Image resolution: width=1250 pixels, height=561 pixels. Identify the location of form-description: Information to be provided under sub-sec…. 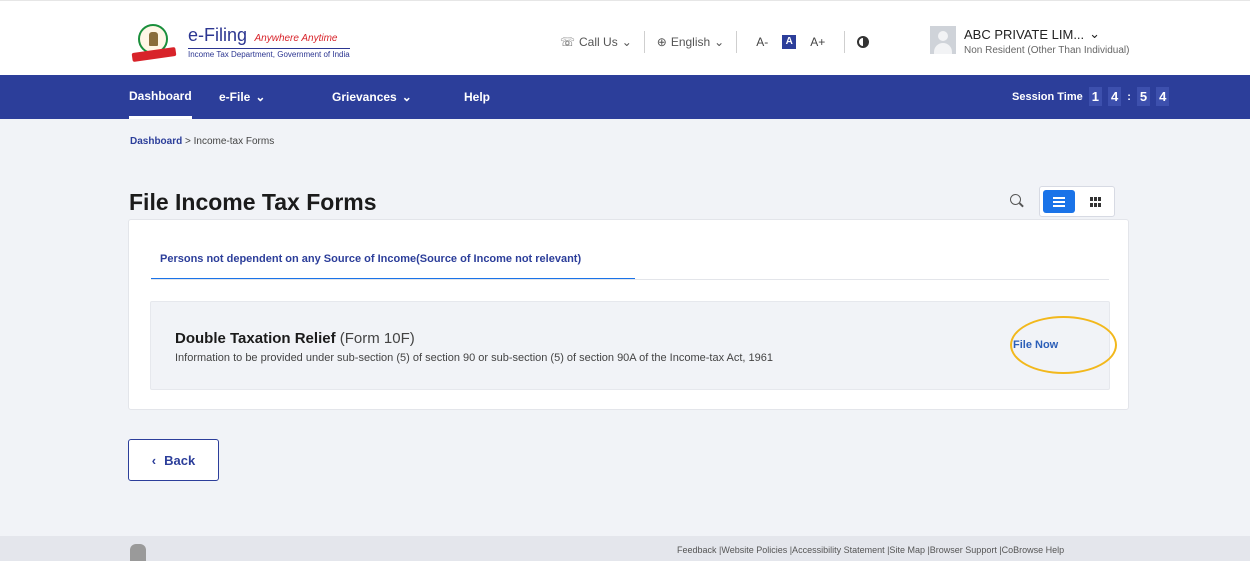
(474, 358).